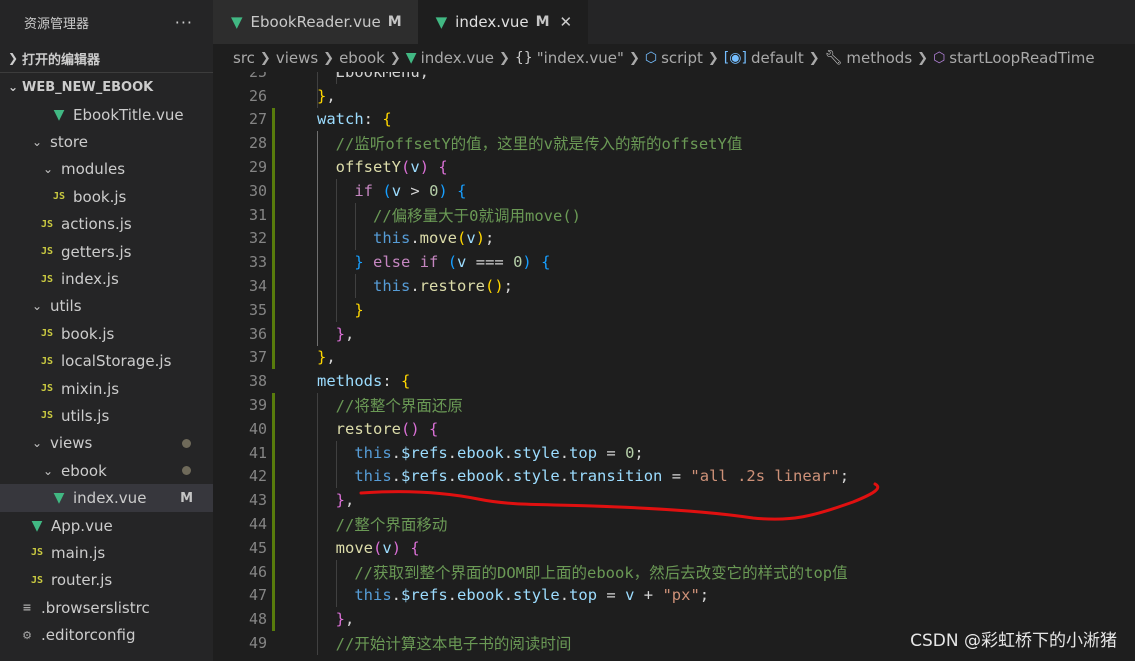 The width and height of the screenshot is (1135, 661). Describe the element at coordinates (78, 552) in the screenshot. I see `tree-item-label: main.js` at that location.